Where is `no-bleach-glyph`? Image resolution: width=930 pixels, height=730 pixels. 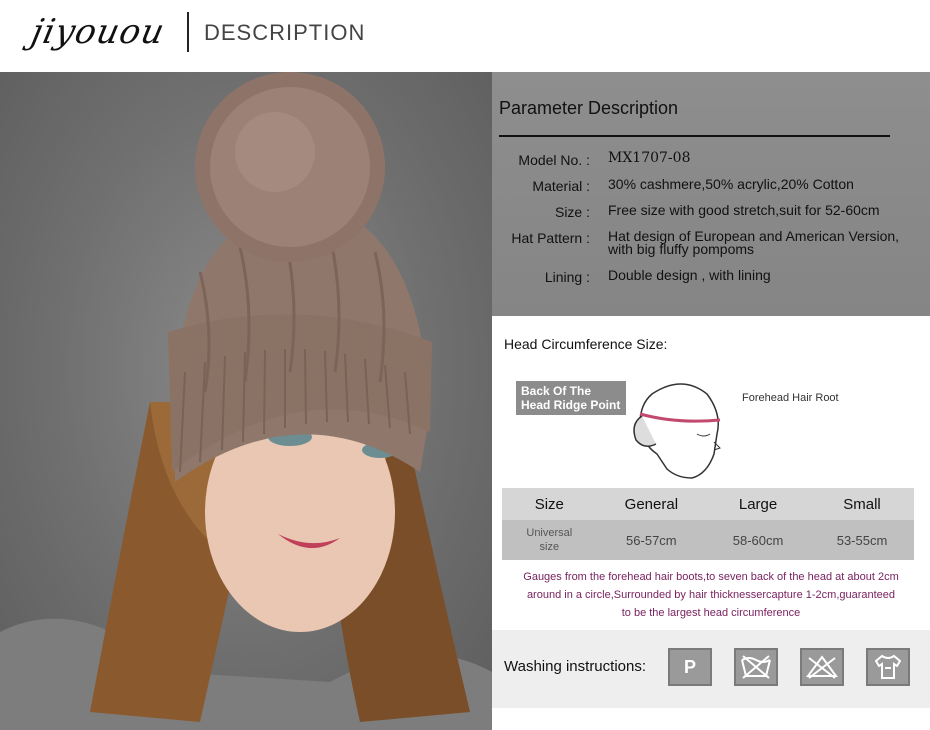 no-bleach-glyph is located at coordinates (822, 667).